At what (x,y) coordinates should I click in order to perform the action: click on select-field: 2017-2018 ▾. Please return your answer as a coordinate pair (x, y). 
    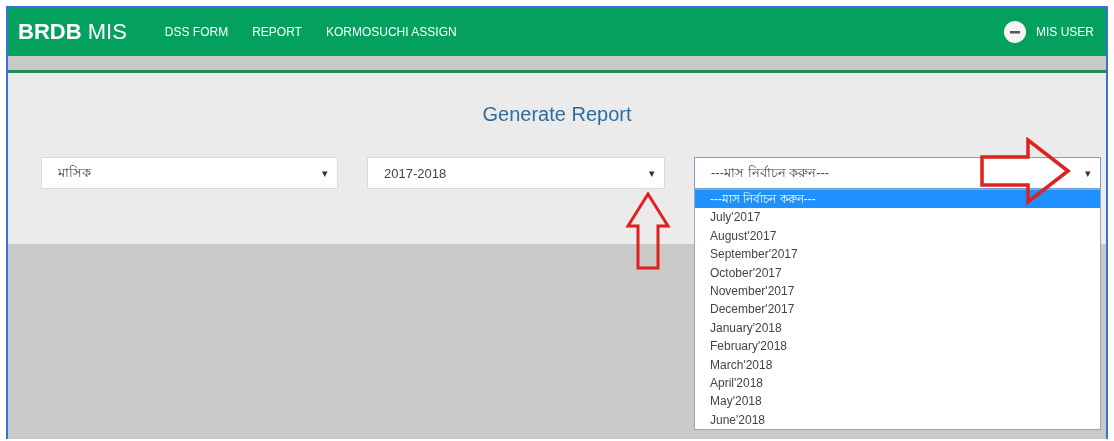
    Looking at the image, I should click on (516, 173).